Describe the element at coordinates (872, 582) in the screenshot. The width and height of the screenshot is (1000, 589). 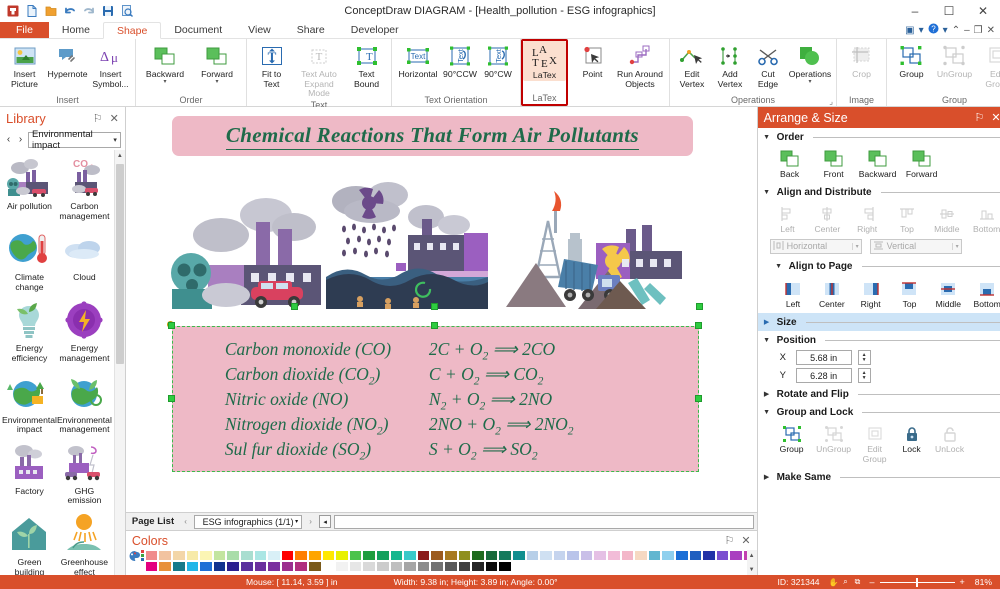
I see `zoom-out-button: –` at that location.